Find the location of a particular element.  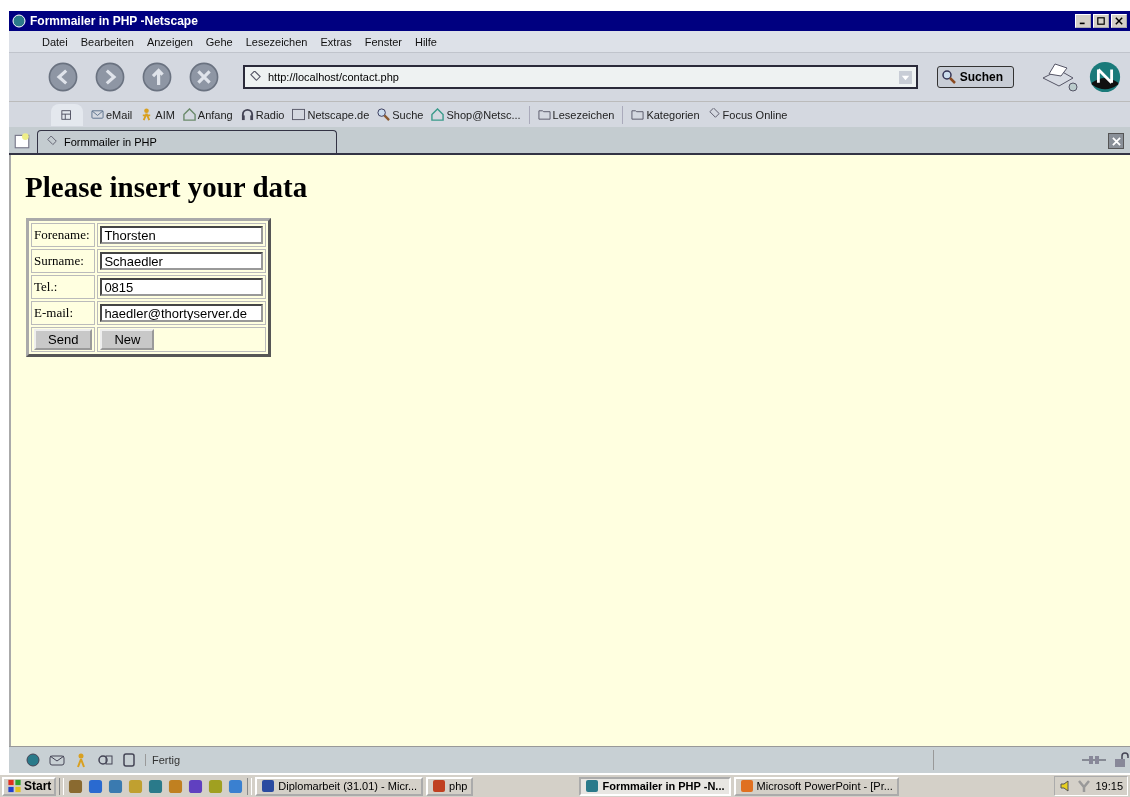

maximize-icon is located at coordinates (1101, 21).